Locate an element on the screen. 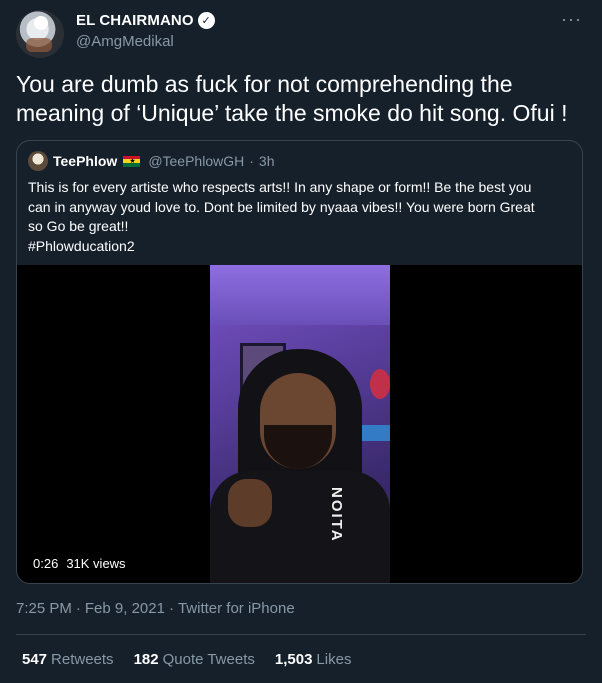 The width and height of the screenshot is (602, 683). author-display-name: EL CHAIRMANO is located at coordinates (135, 20).